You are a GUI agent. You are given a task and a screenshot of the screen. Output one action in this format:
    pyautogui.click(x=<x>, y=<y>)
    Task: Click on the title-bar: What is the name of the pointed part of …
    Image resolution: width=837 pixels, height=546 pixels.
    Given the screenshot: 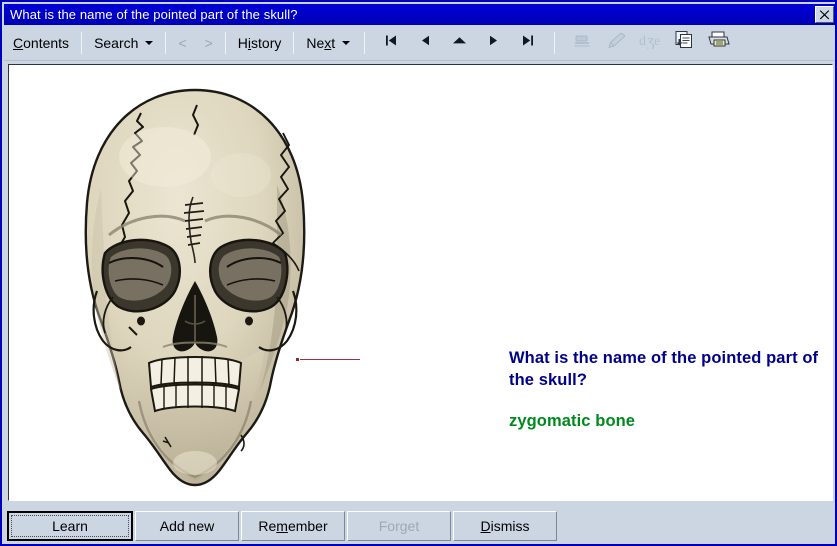 What is the action you would take?
    pyautogui.click(x=419, y=14)
    